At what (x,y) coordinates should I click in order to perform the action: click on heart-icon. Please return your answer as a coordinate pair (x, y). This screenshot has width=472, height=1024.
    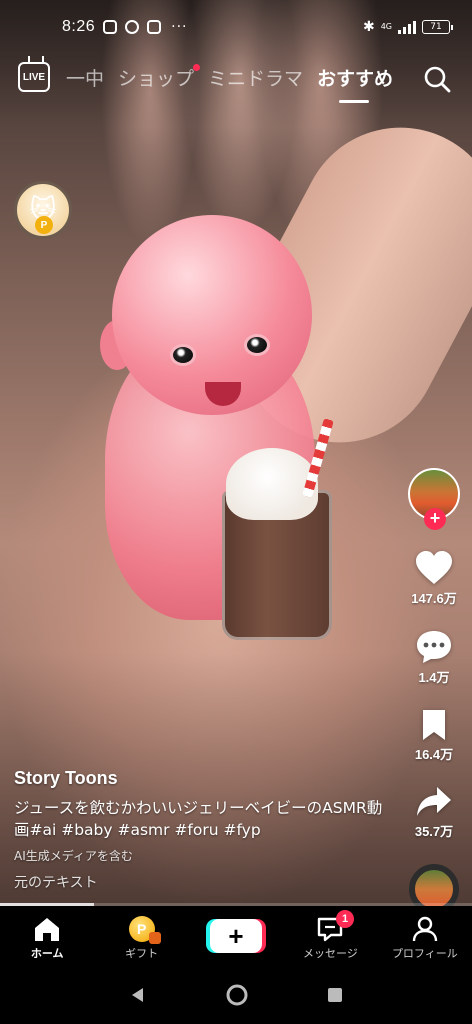
    Looking at the image, I should click on (433, 567).